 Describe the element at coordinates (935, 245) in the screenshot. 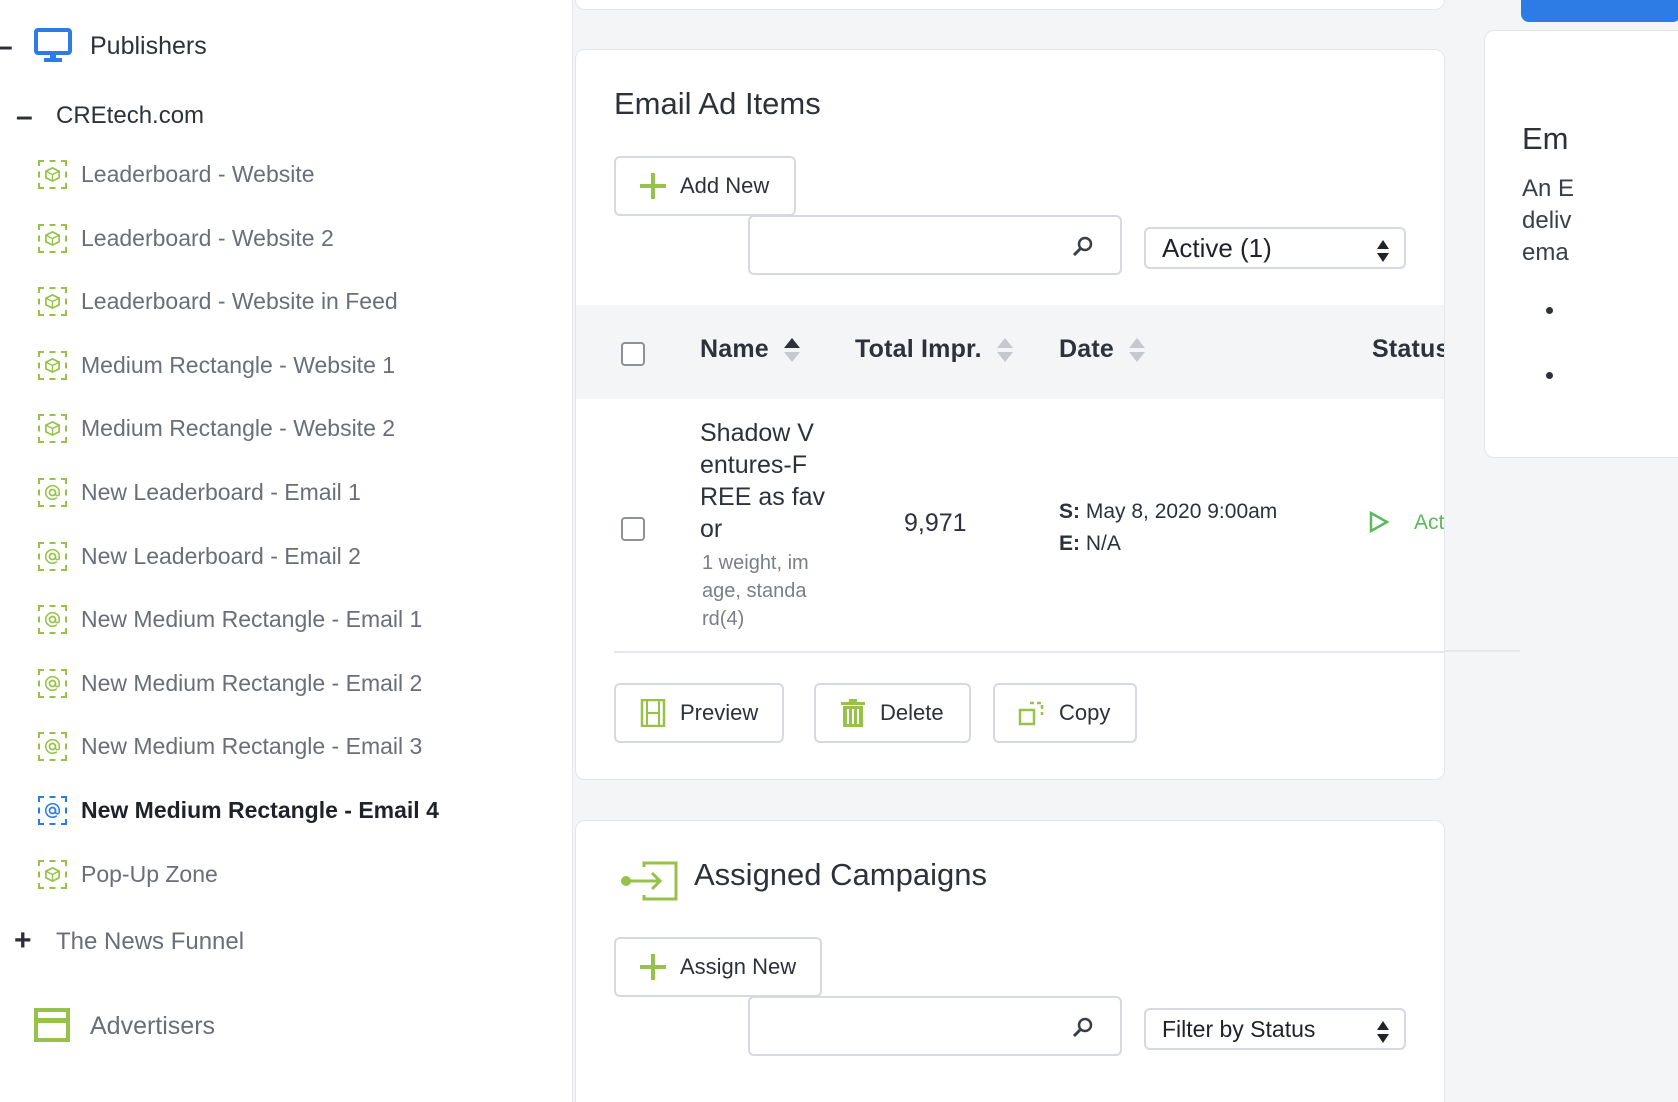

I see `search-input` at that location.